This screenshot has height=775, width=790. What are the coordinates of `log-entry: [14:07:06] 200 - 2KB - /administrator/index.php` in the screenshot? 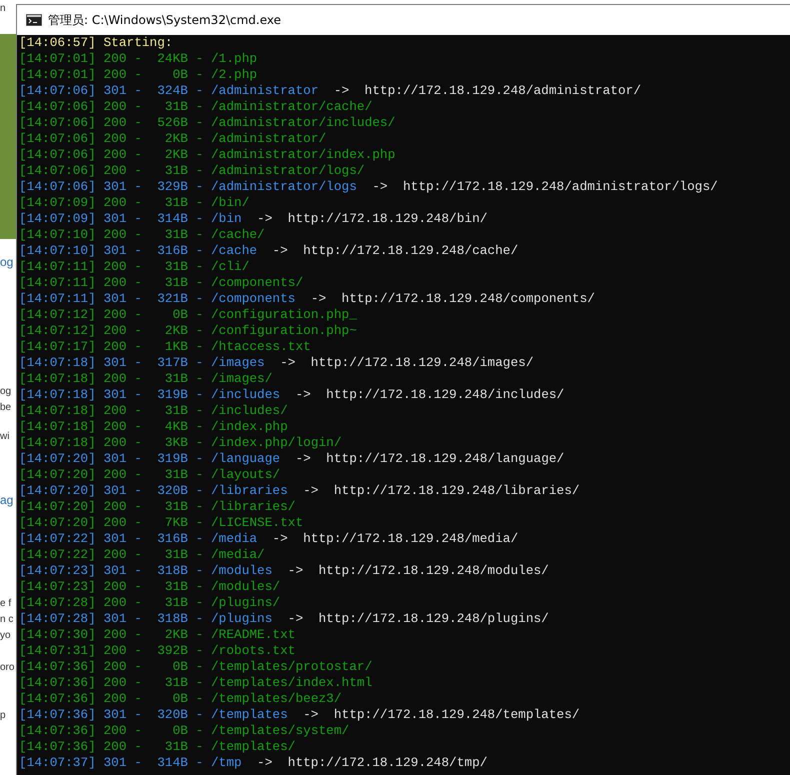 It's located at (207, 154).